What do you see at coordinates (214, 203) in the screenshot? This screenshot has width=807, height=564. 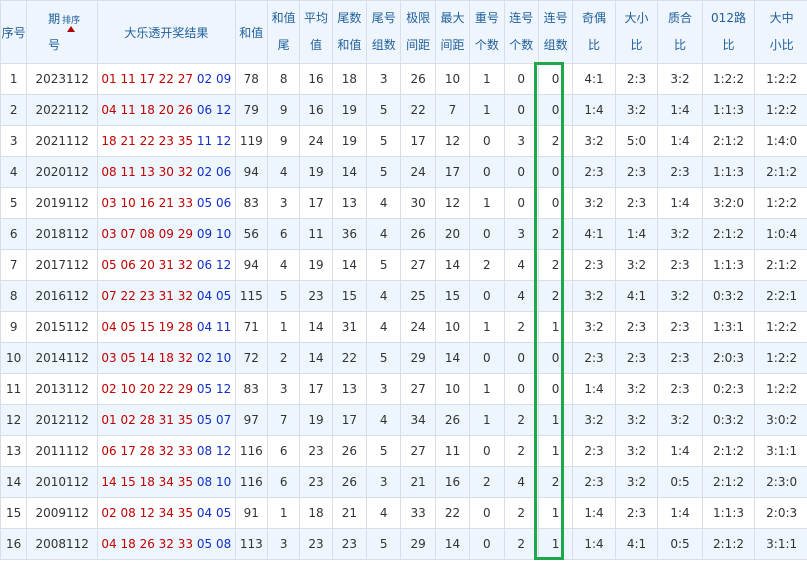 I see `blue-balls: 05 06` at bounding box center [214, 203].